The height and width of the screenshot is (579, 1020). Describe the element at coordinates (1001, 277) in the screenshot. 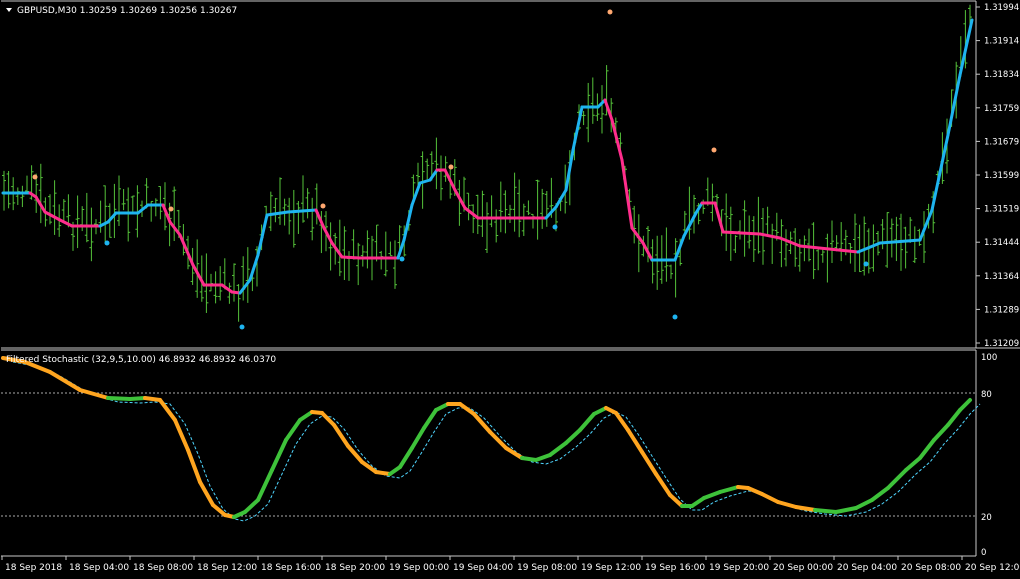

I see `price-label: 1.31364` at that location.